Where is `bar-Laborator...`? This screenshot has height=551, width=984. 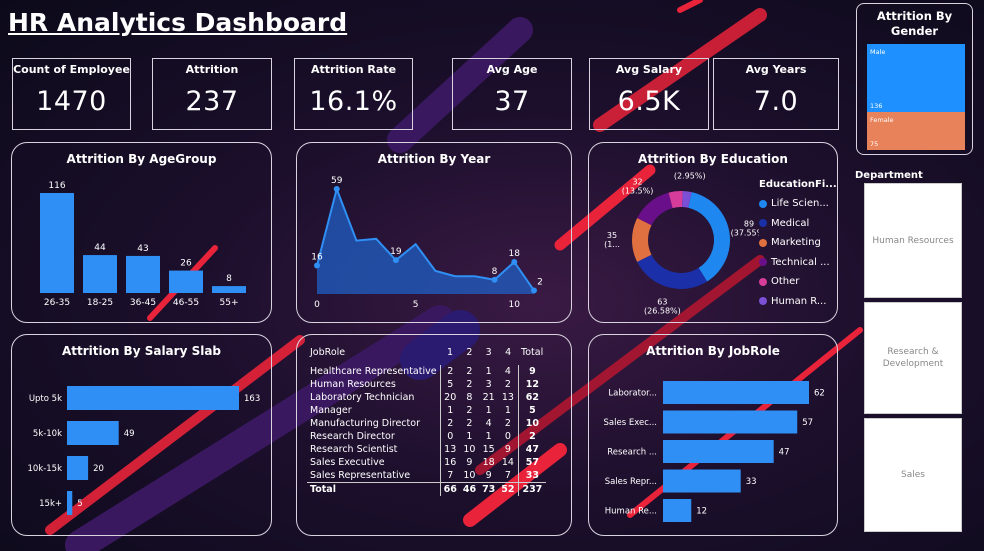 bar-Laborator... is located at coordinates (736, 392).